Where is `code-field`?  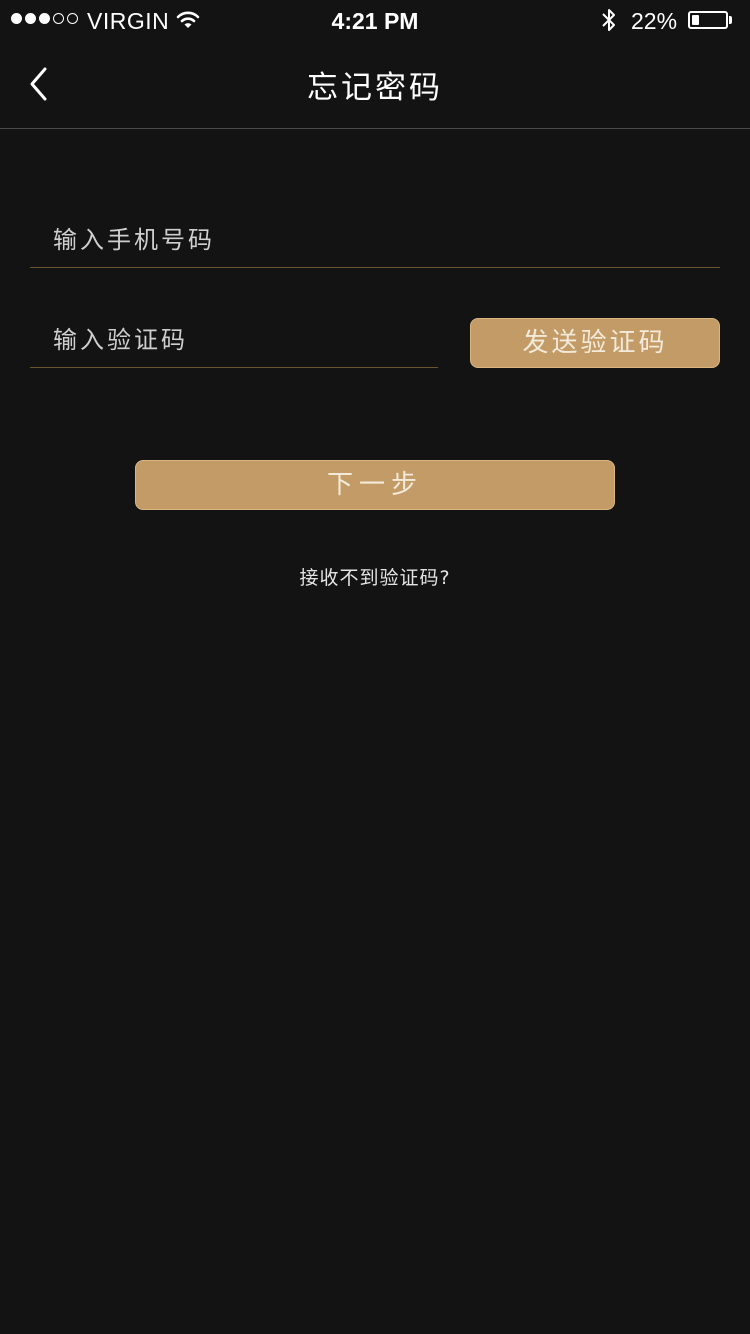 code-field is located at coordinates (234, 340).